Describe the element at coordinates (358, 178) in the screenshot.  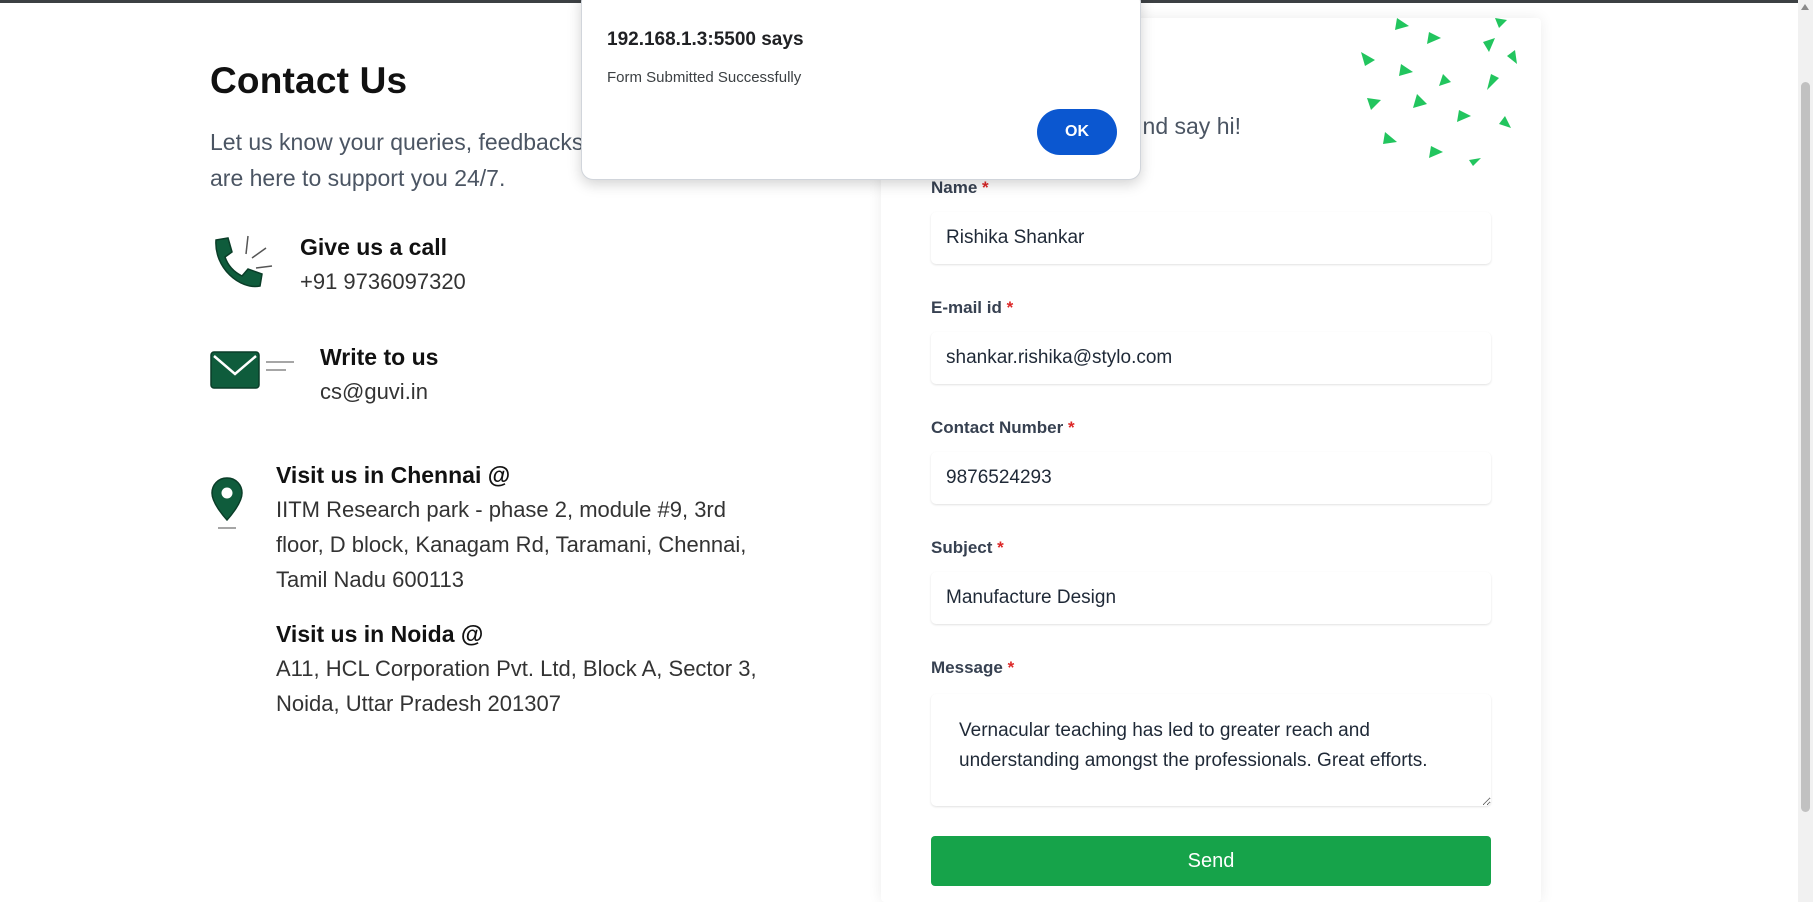
I see `intro-line-2: are here to support you 24/7.` at that location.